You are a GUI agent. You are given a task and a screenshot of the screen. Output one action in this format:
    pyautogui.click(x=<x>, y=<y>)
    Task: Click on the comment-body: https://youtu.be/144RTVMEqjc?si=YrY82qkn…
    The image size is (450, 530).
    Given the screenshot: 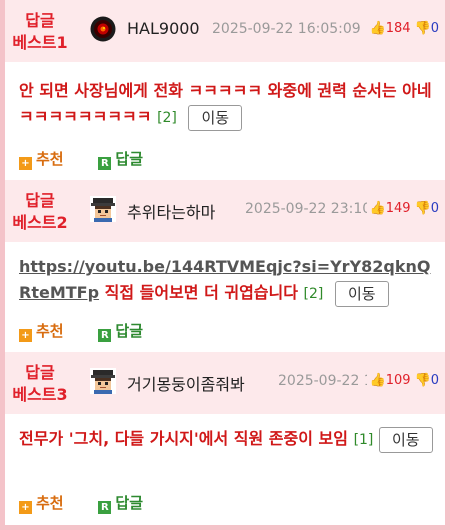 What is the action you would take?
    pyautogui.click(x=228, y=280)
    